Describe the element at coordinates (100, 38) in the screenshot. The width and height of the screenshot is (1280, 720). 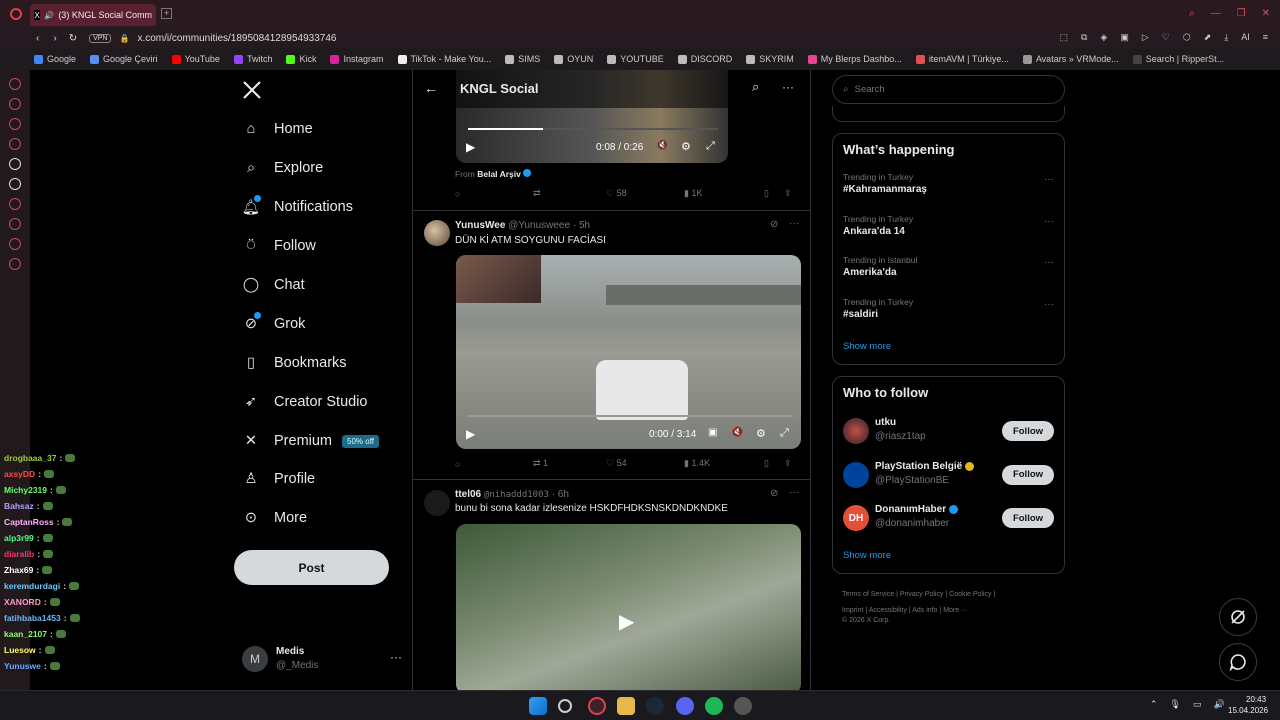
I see `vpn-badge: VPN` at that location.